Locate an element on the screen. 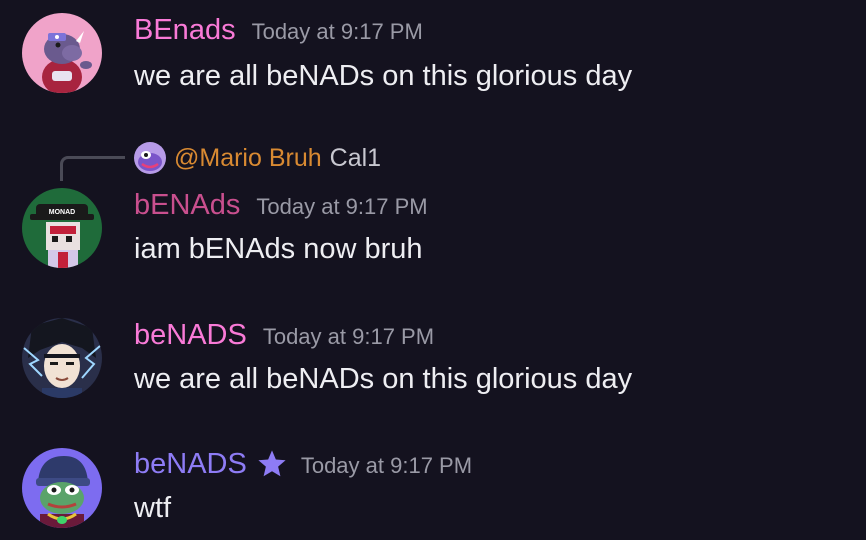  reply-mention: @Mario Bruh is located at coordinates (248, 158).